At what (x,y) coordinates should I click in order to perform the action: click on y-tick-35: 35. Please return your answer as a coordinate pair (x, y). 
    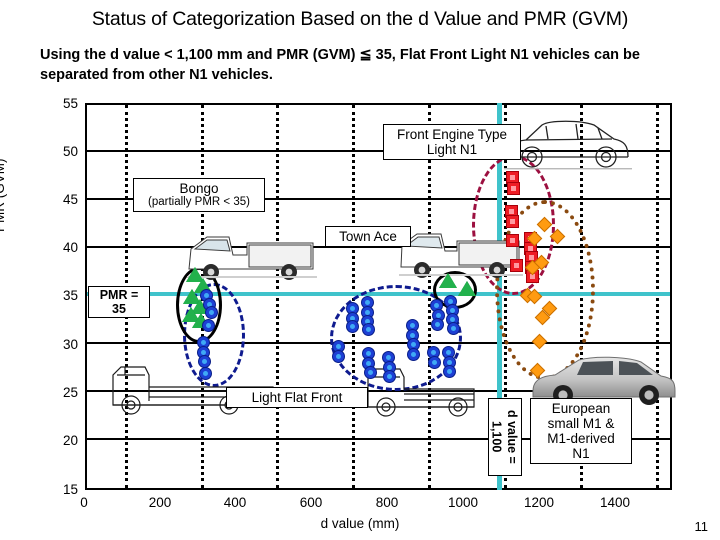
    Looking at the image, I should click on (70, 295).